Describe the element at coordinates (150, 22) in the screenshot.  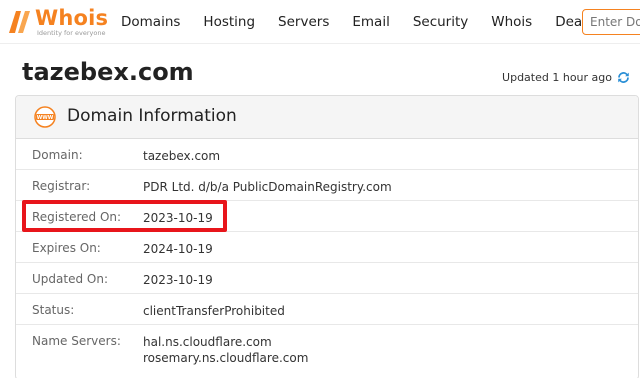
I see `nav-domains: Domains` at that location.